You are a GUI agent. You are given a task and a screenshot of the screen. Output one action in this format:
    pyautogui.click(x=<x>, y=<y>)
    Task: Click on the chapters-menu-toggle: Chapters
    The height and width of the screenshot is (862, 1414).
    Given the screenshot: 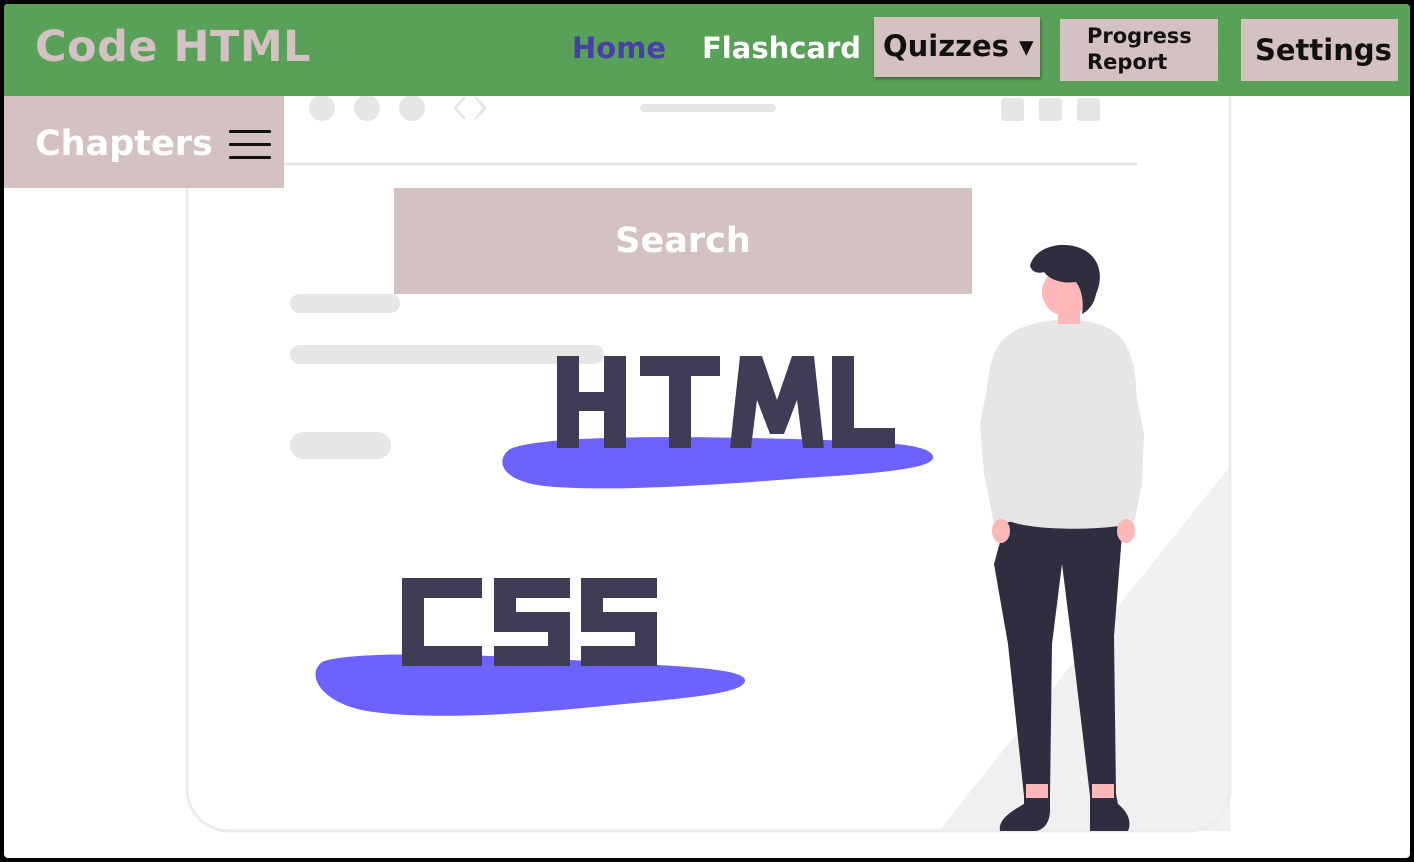 What is the action you would take?
    pyautogui.click(x=144, y=142)
    